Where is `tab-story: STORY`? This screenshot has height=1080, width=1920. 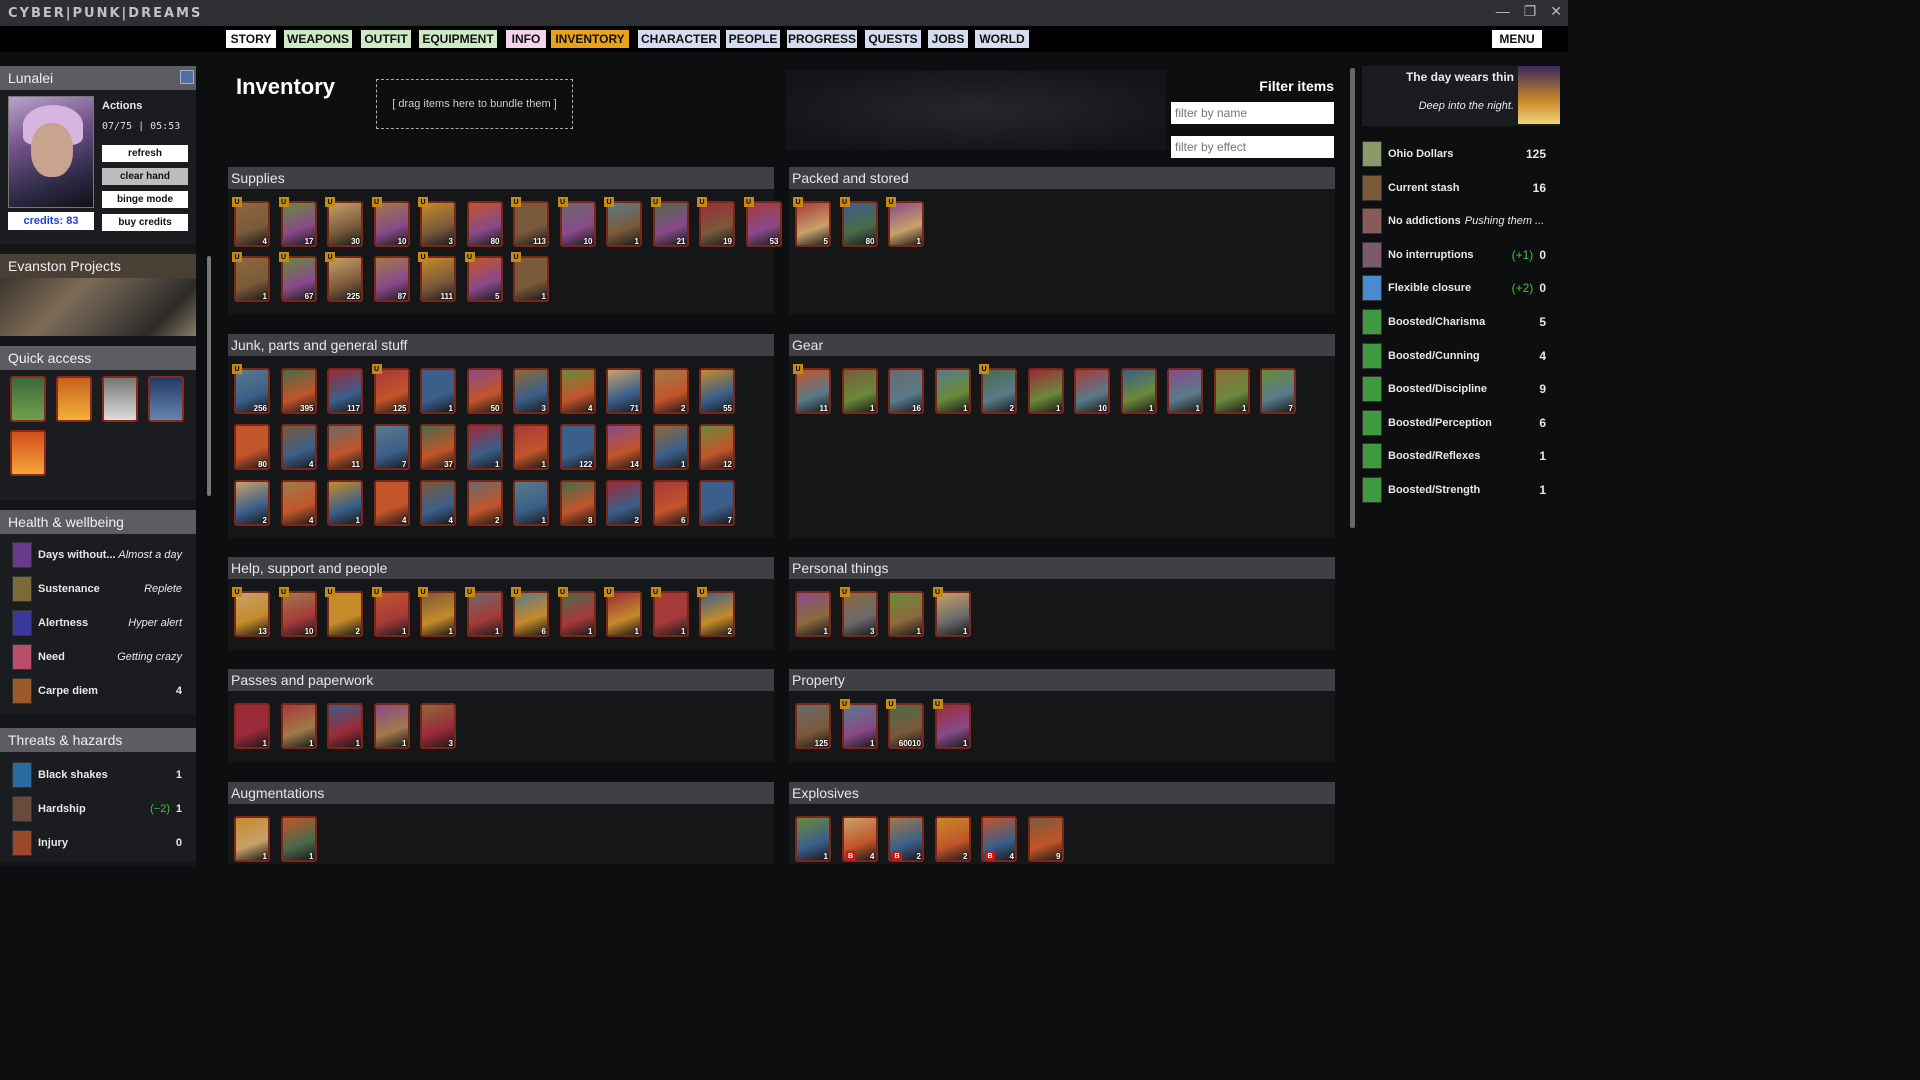
tab-story: STORY is located at coordinates (251, 39).